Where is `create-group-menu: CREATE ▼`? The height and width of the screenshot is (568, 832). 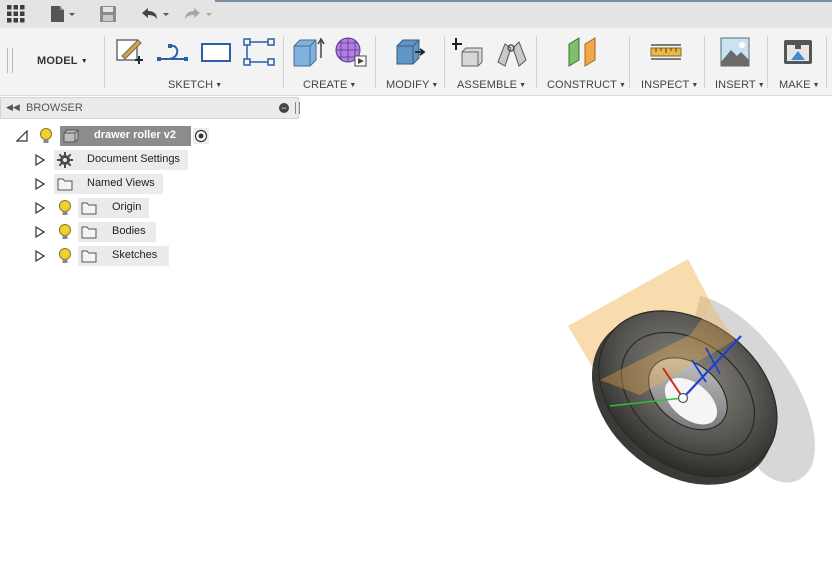 create-group-menu: CREATE ▼ is located at coordinates (329, 85).